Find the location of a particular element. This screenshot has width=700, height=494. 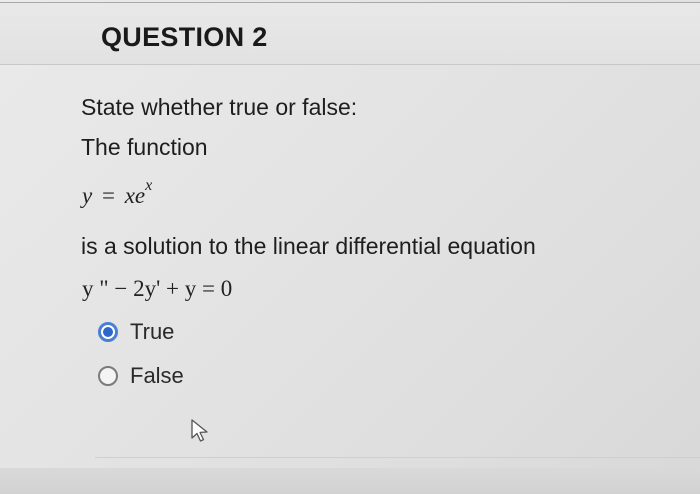

bottom-band is located at coordinates (350, 481).